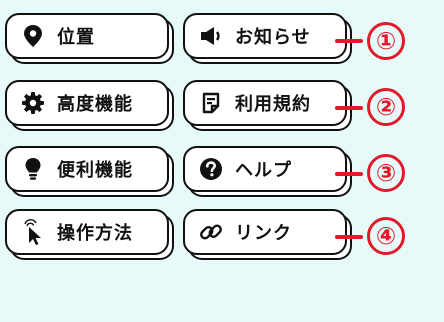 This screenshot has height=322, width=444. I want to click on convenient-features-button: 便利機能, so click(87, 169).